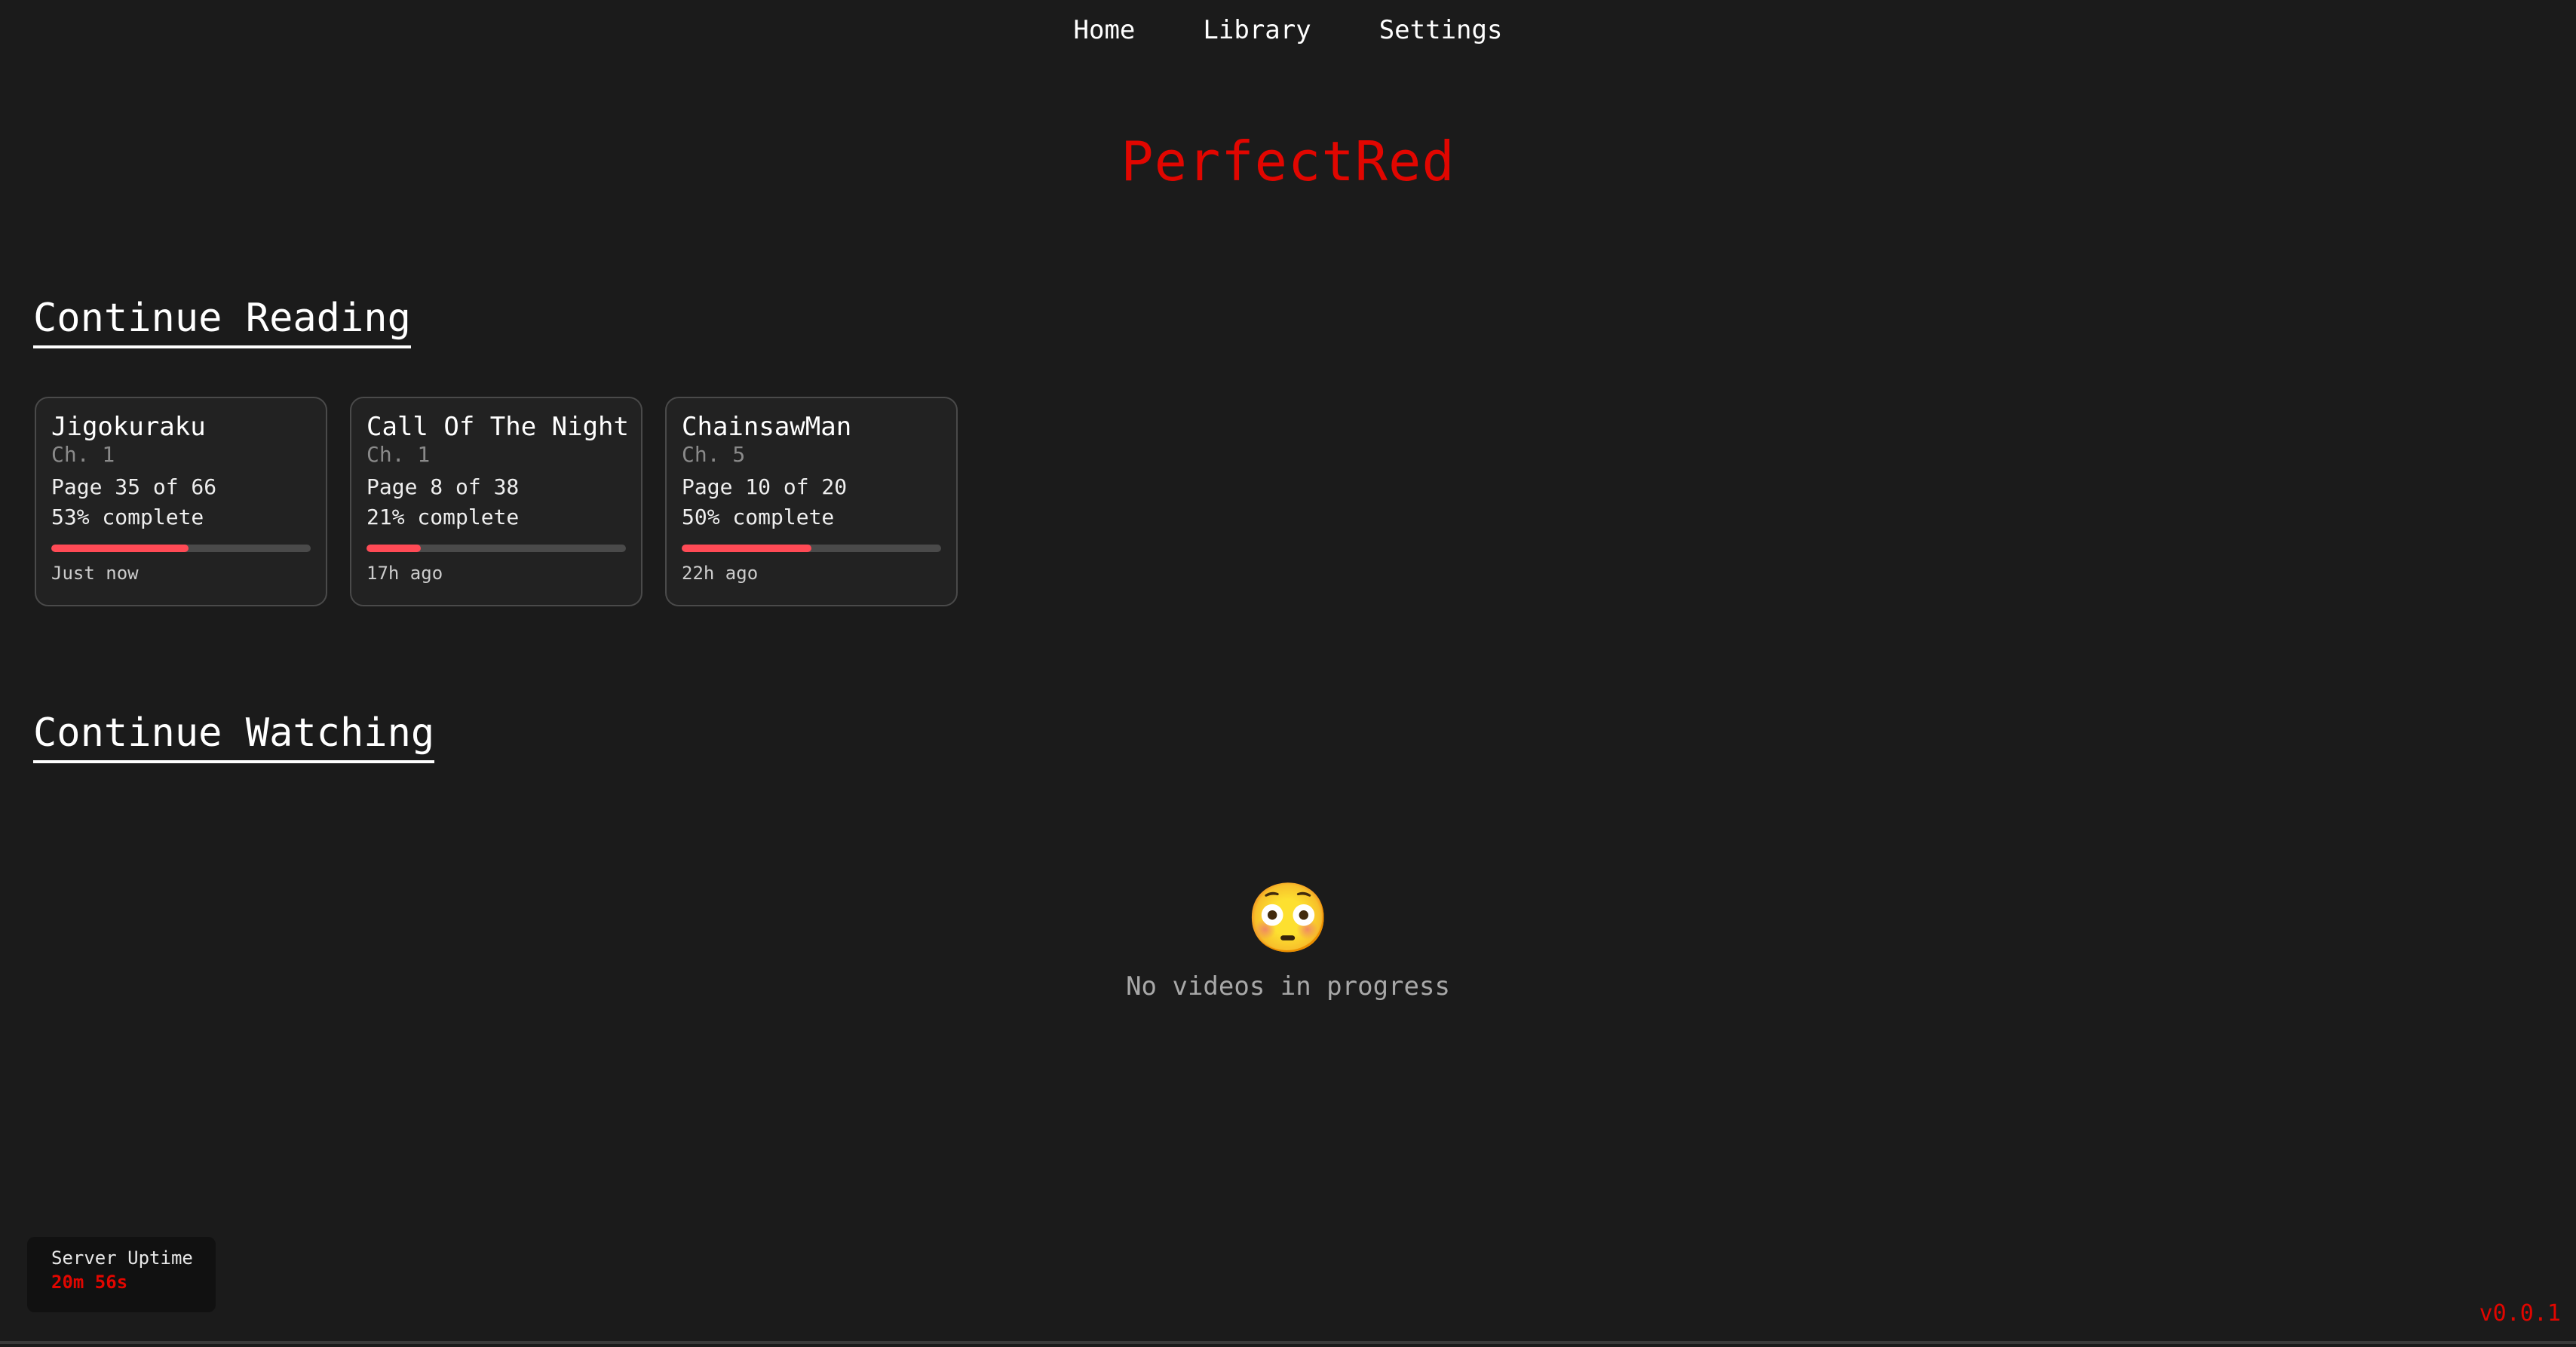  I want to click on card-last-read: 17h ago, so click(404, 573).